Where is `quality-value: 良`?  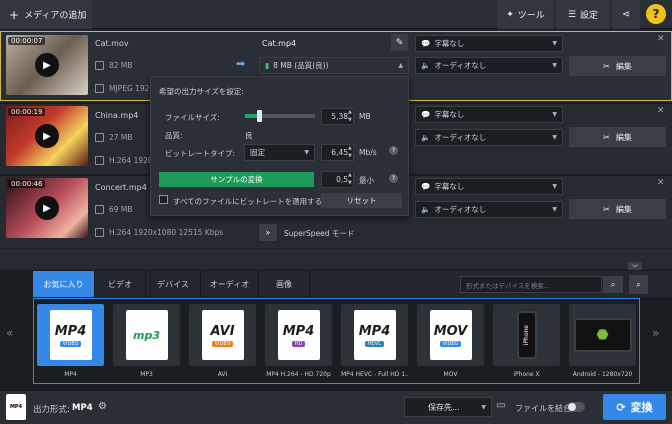
quality-value: 良 is located at coordinates (249, 135).